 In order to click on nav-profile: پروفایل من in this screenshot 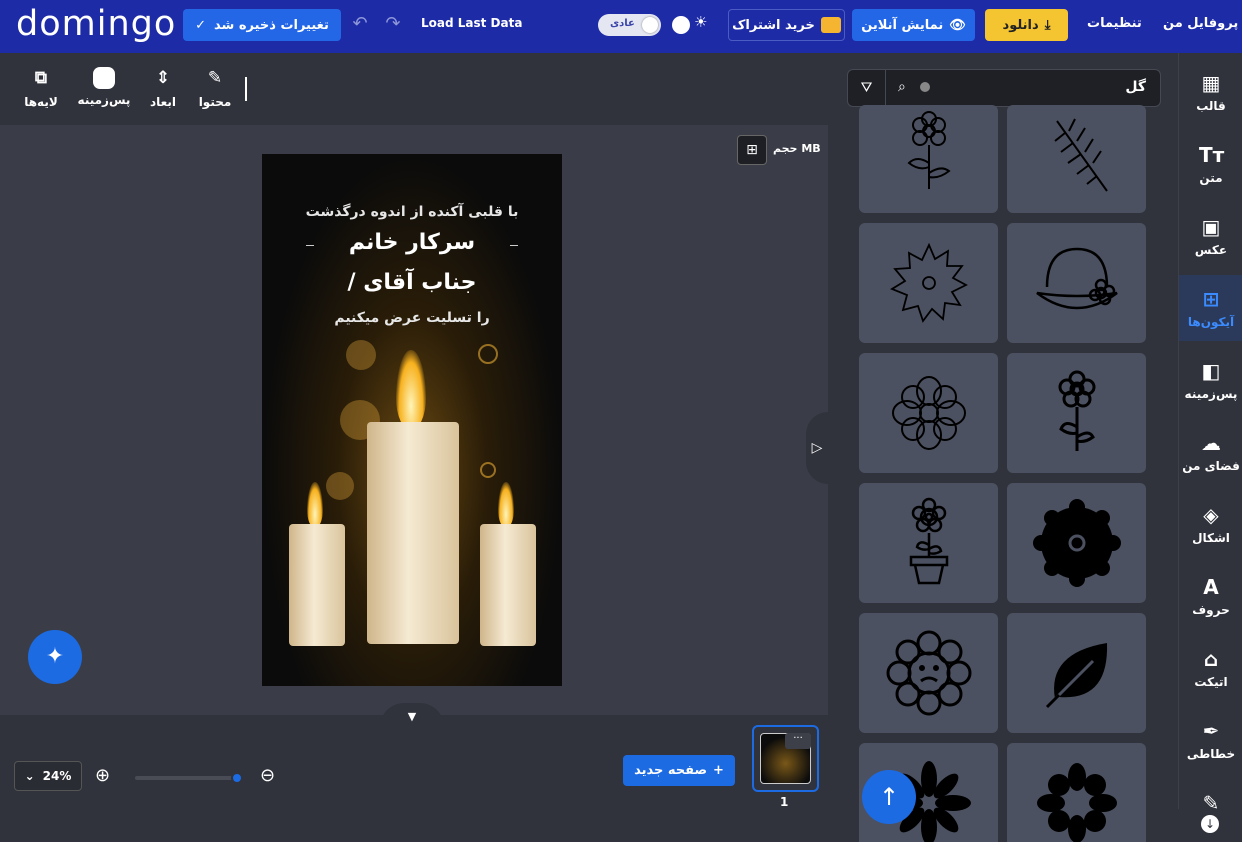, I will do `click(1200, 23)`.